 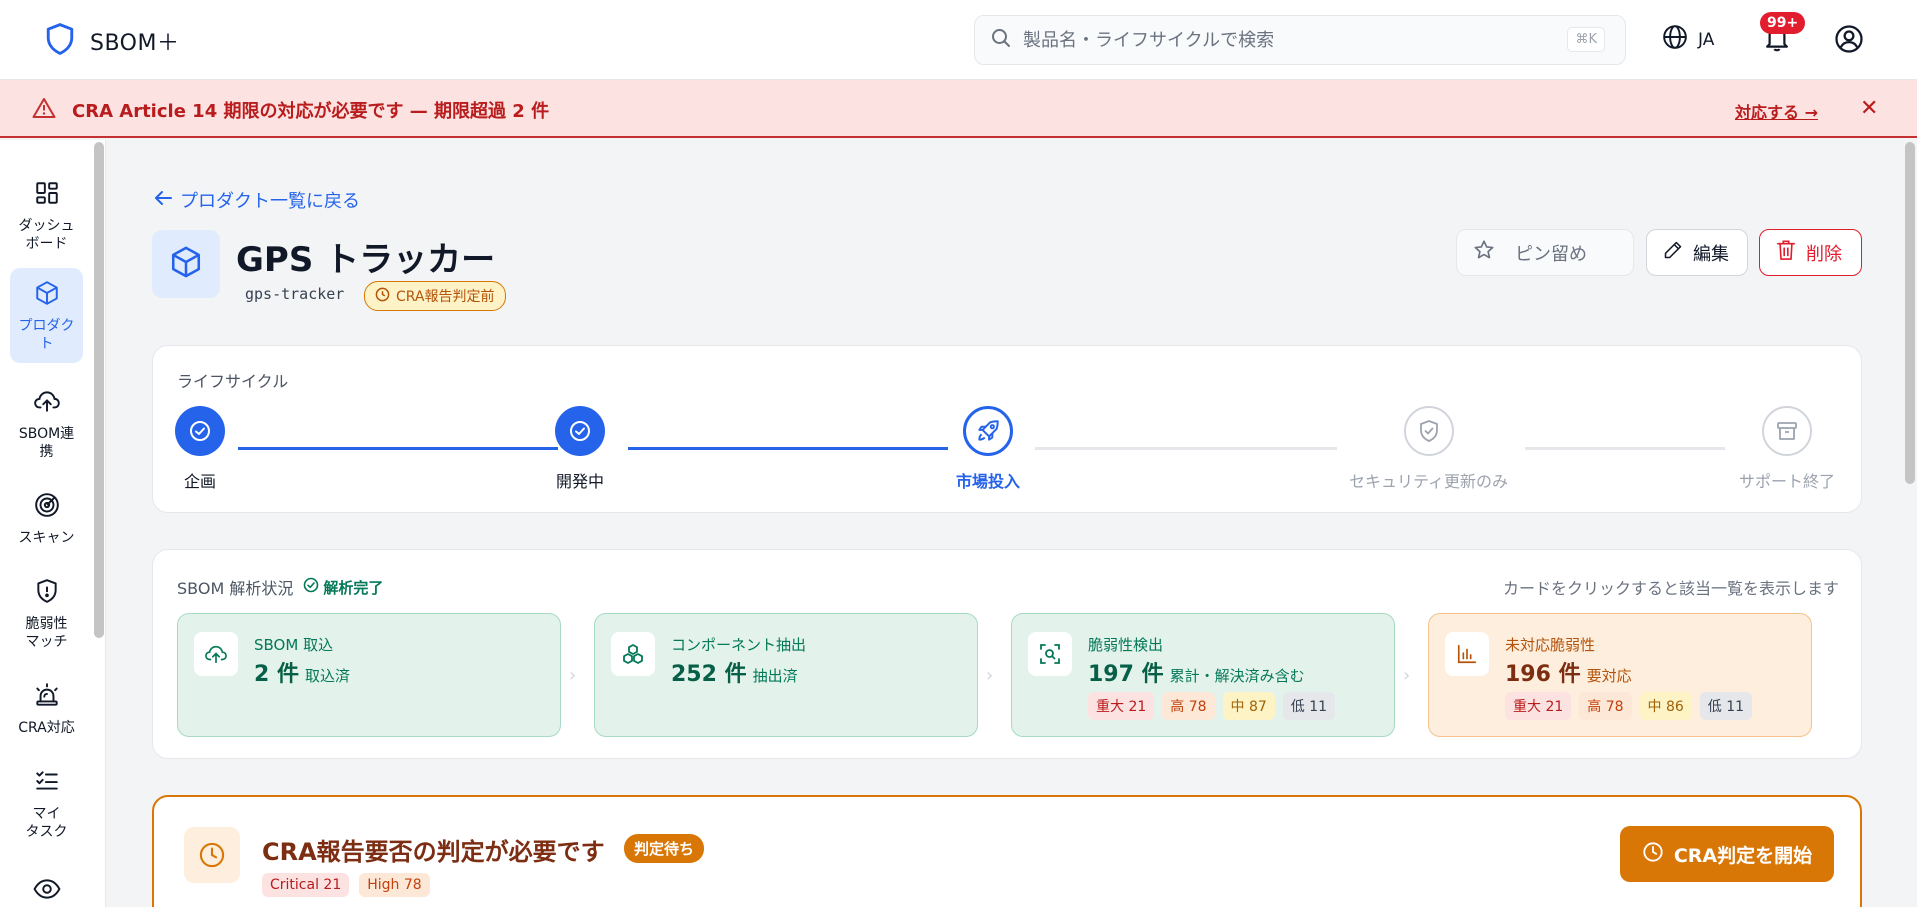 I want to click on close-icon: ✕, so click(x=1869, y=108).